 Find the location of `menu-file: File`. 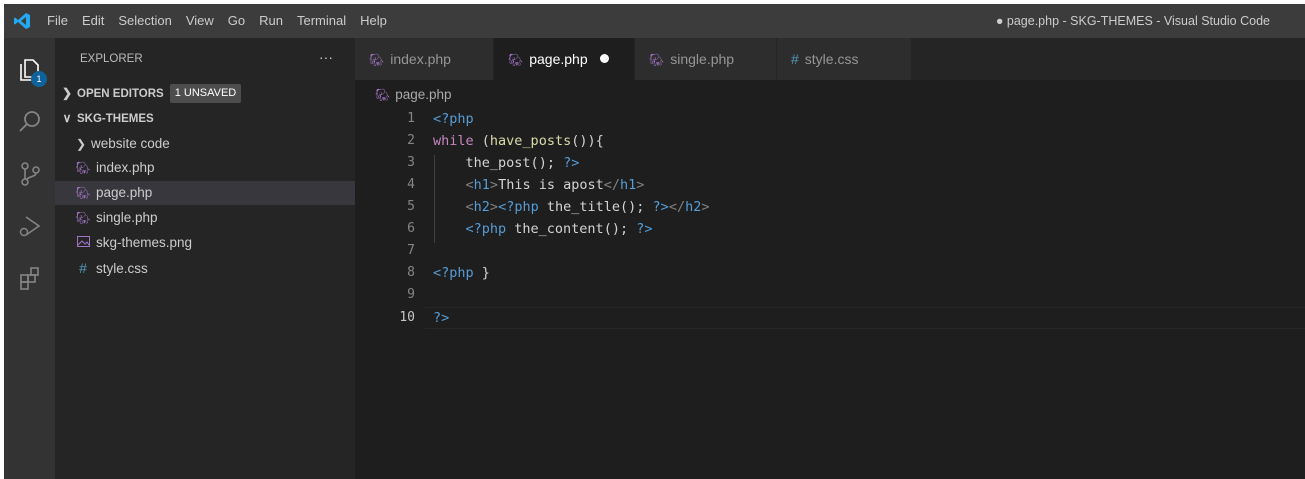

menu-file: File is located at coordinates (57, 21).